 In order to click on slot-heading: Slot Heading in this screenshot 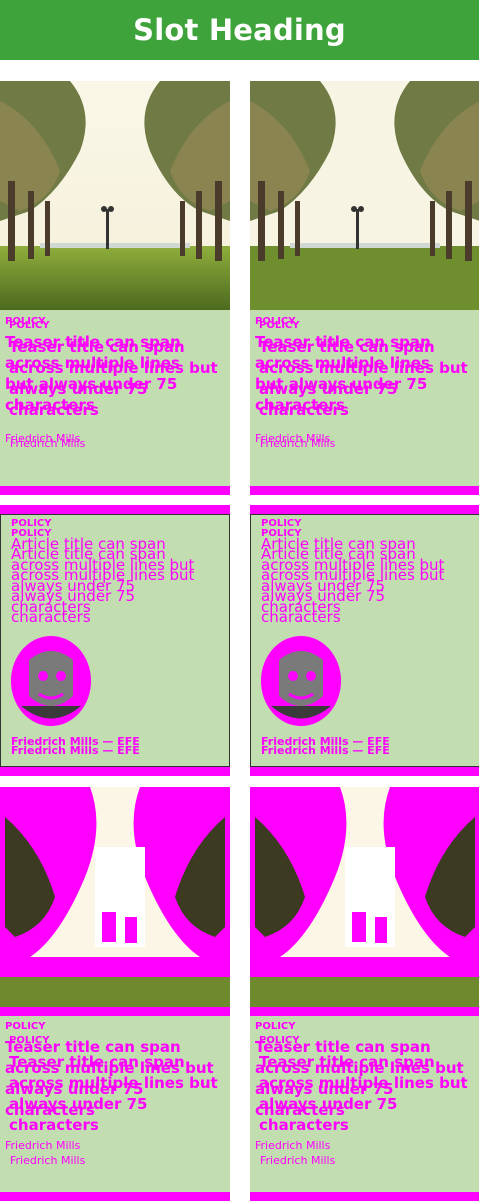, I will do `click(239, 30)`.